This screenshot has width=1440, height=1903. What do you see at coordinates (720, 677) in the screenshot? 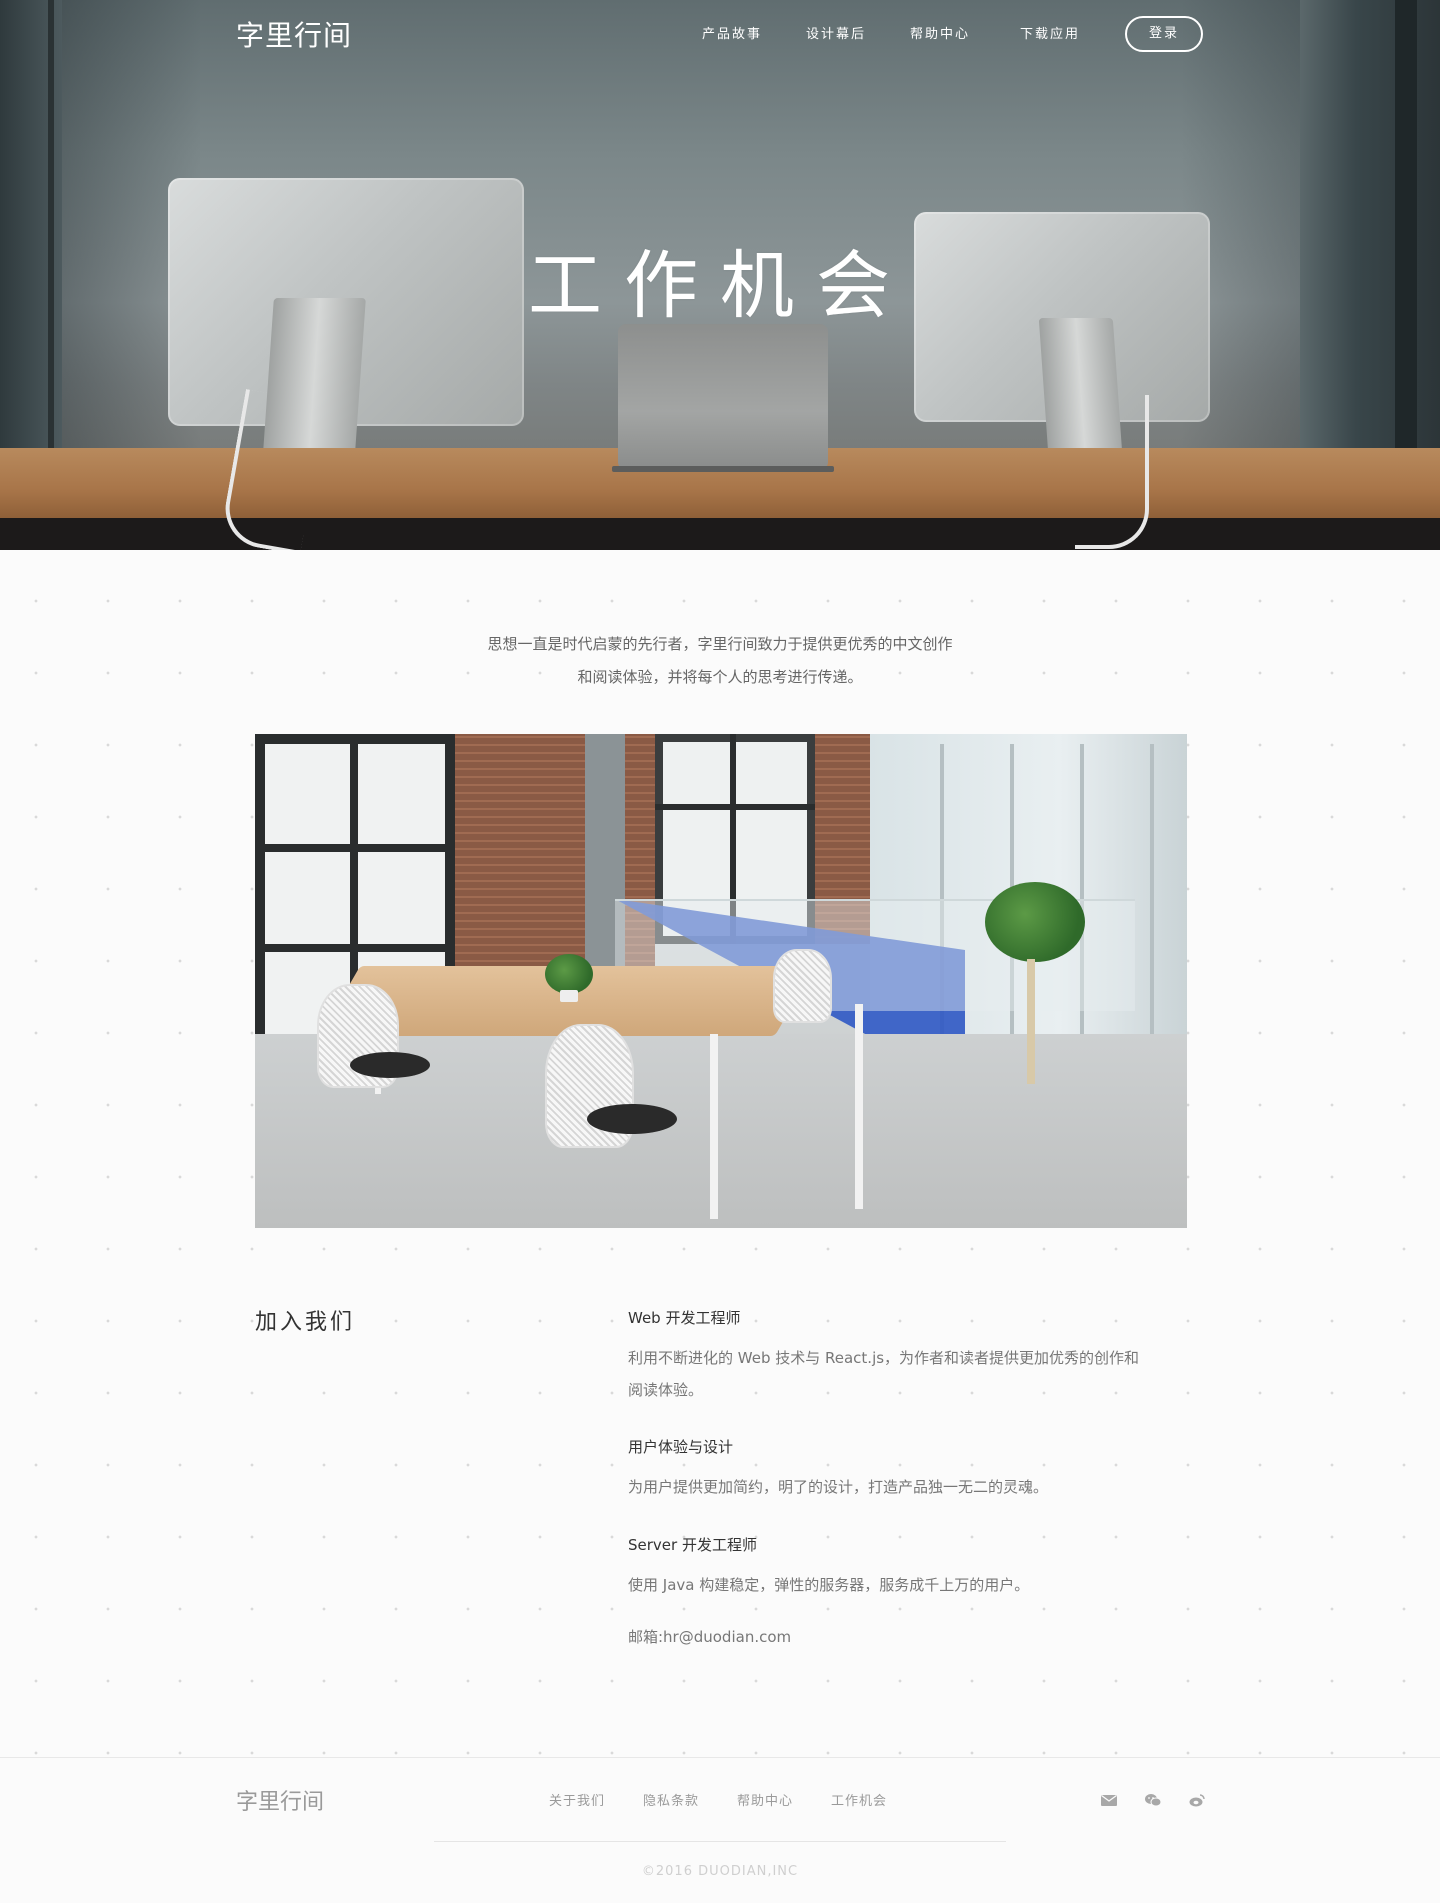
I see `intro-line-2: 和阅读体验，并将每个人的思考进行传递。` at bounding box center [720, 677].